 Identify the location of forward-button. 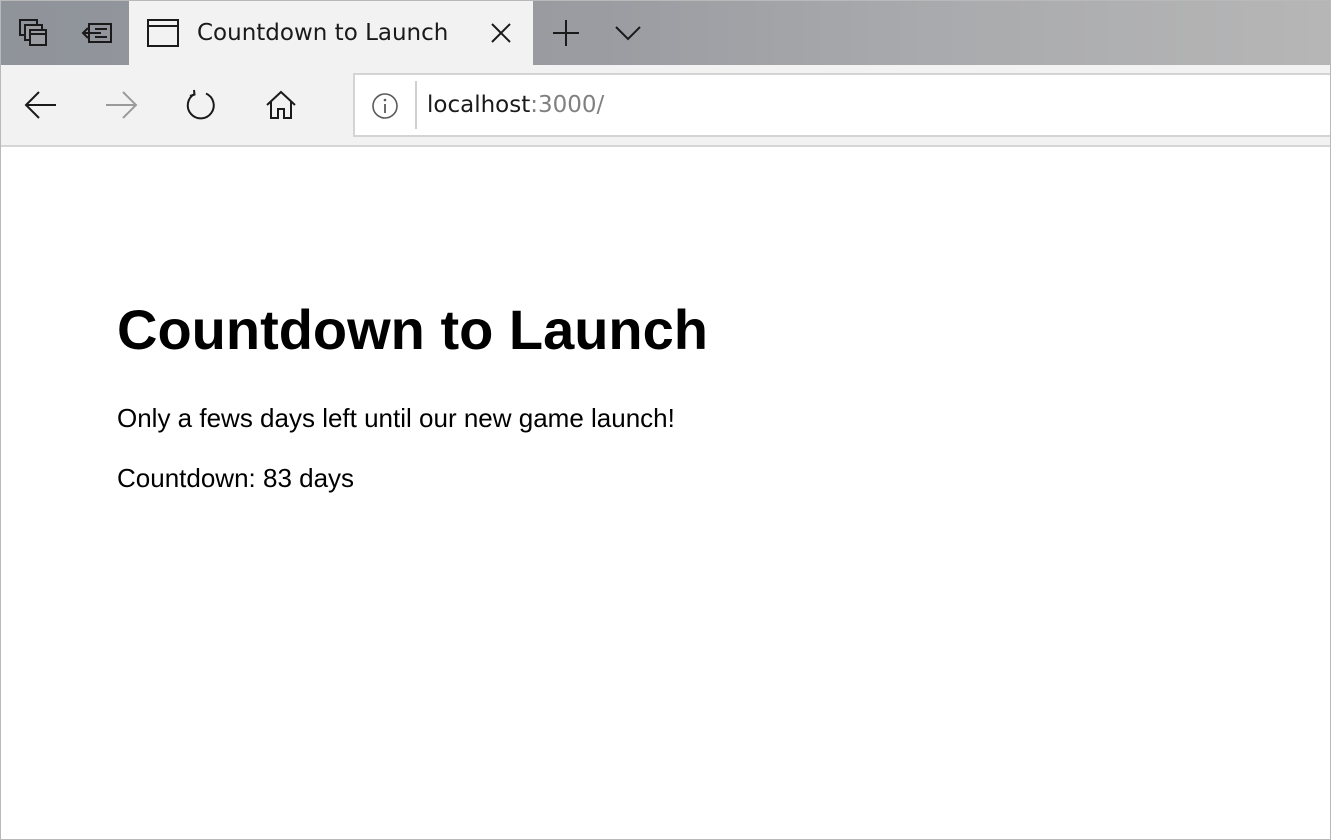
(121, 105).